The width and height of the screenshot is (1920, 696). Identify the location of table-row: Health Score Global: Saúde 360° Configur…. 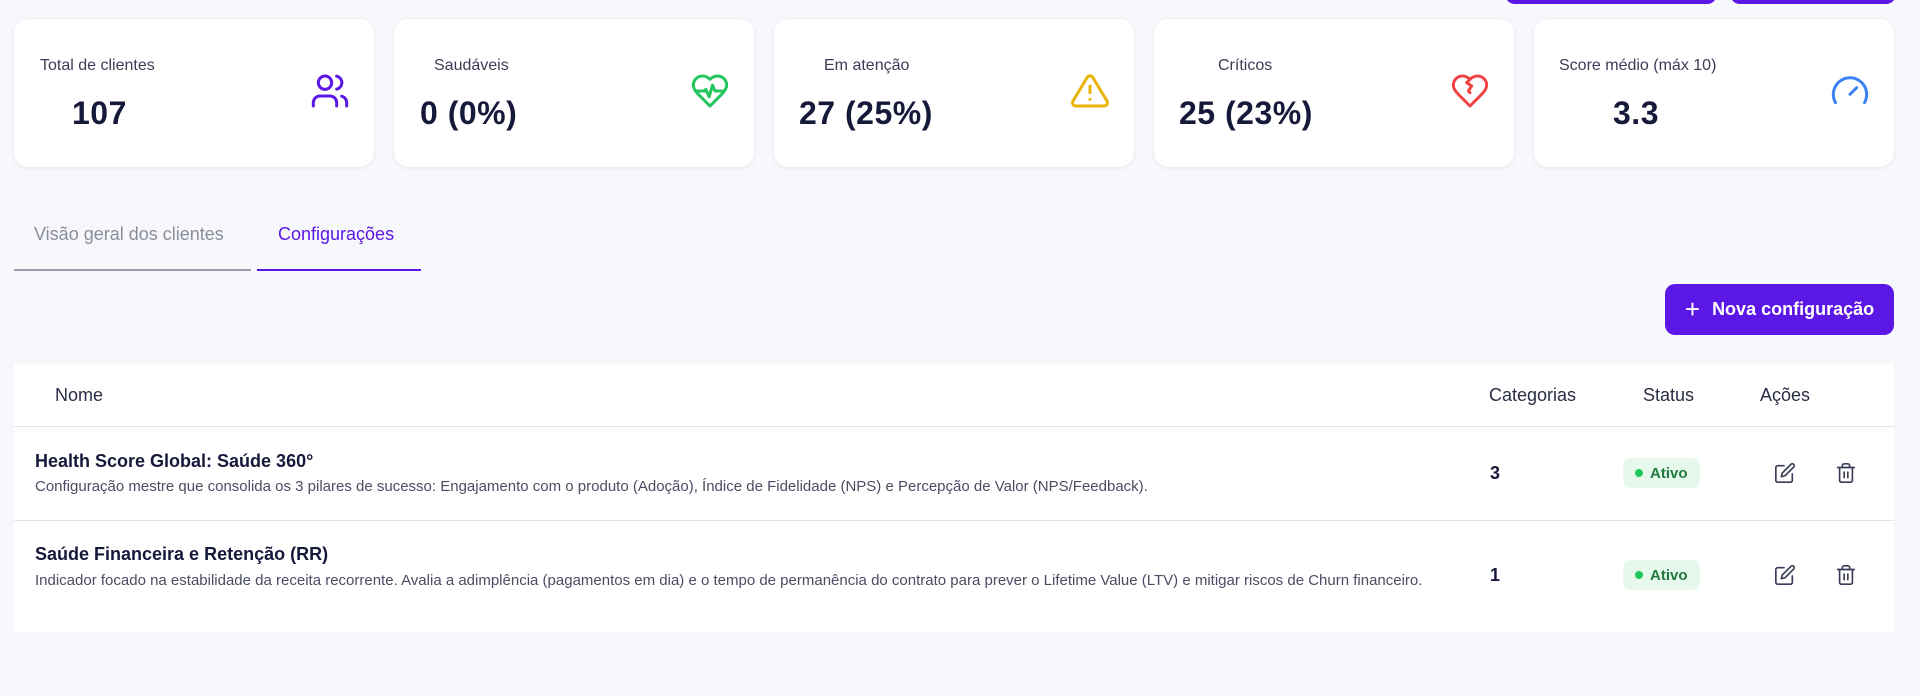
(954, 474).